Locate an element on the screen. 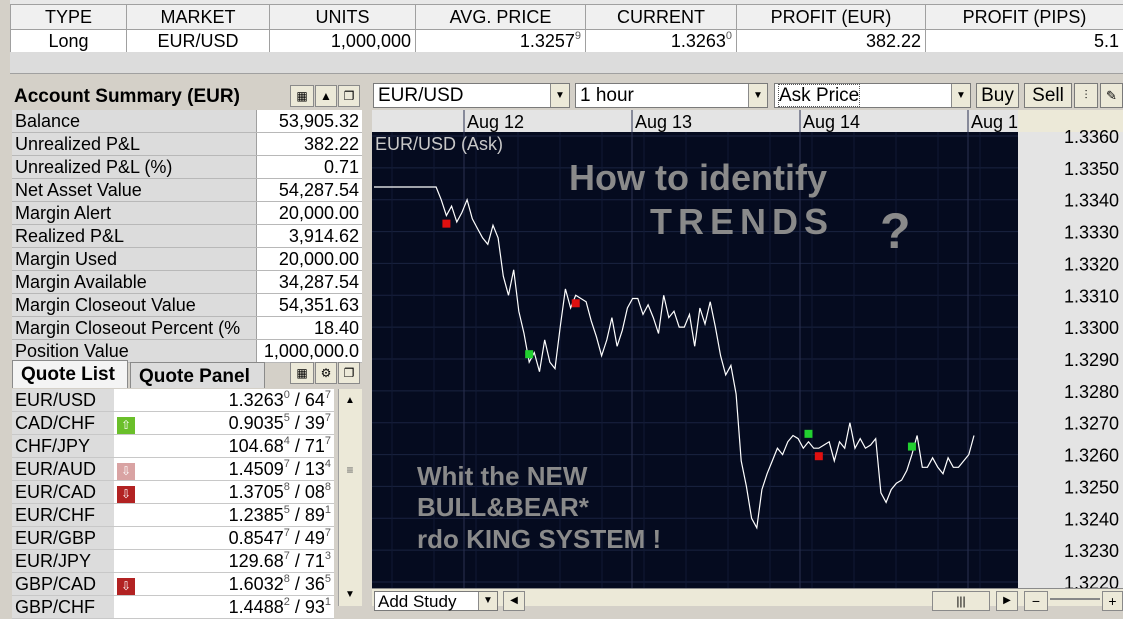 This screenshot has height=619, width=1123. quote-price: 1.44882 / 931 is located at coordinates (236, 607).